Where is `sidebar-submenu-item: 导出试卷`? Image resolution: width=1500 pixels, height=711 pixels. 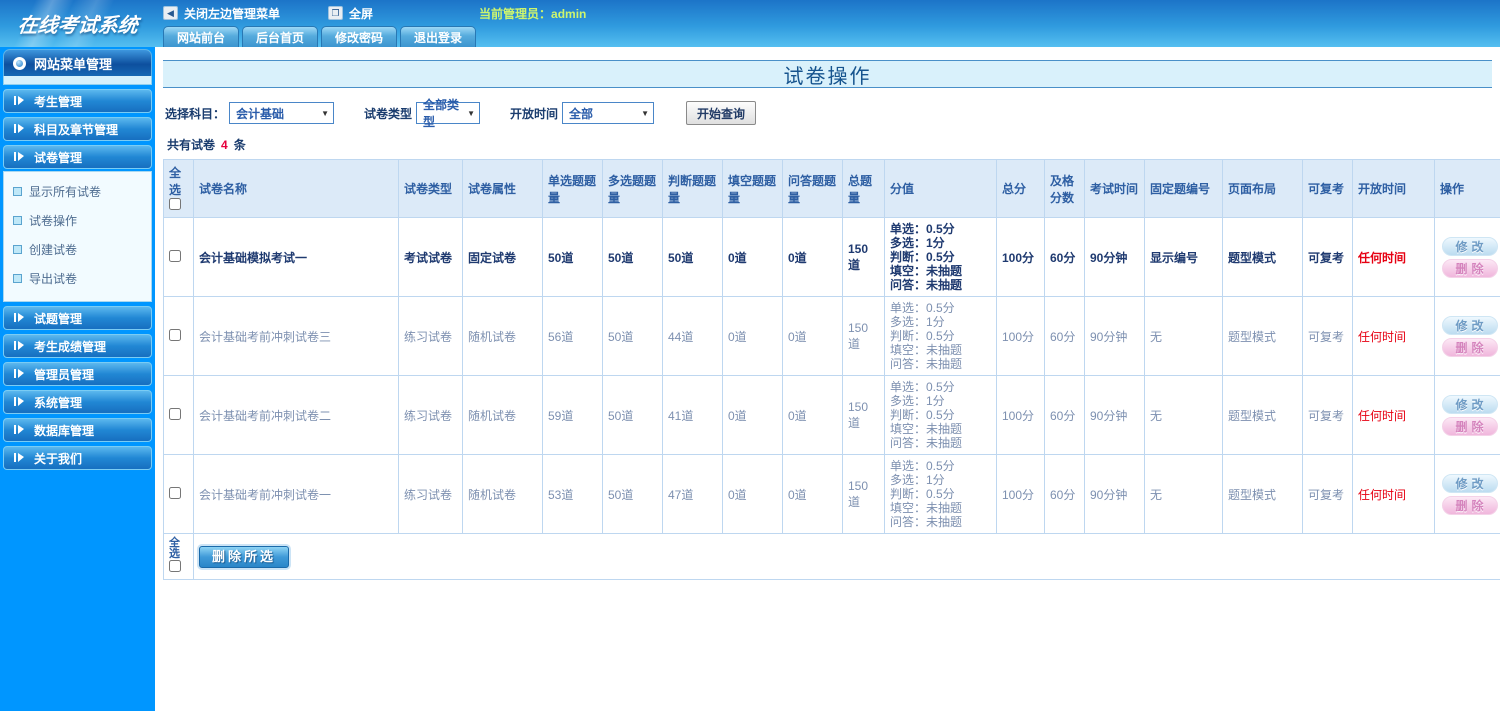
sidebar-submenu-item: 导出试卷 is located at coordinates (77, 278).